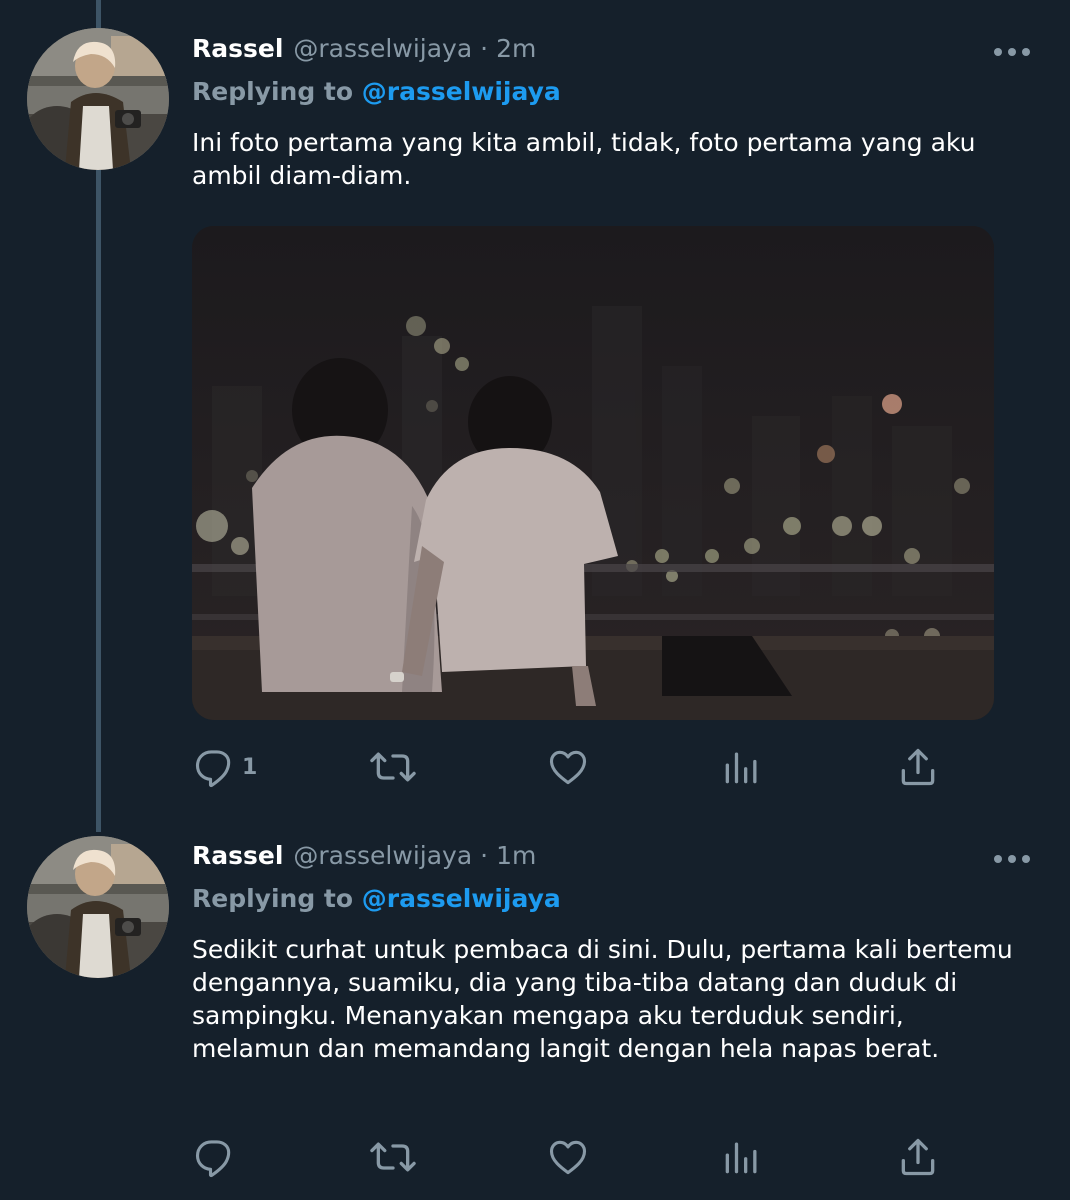  What do you see at coordinates (516, 855) in the screenshot?
I see `timestamp: 1m` at bounding box center [516, 855].